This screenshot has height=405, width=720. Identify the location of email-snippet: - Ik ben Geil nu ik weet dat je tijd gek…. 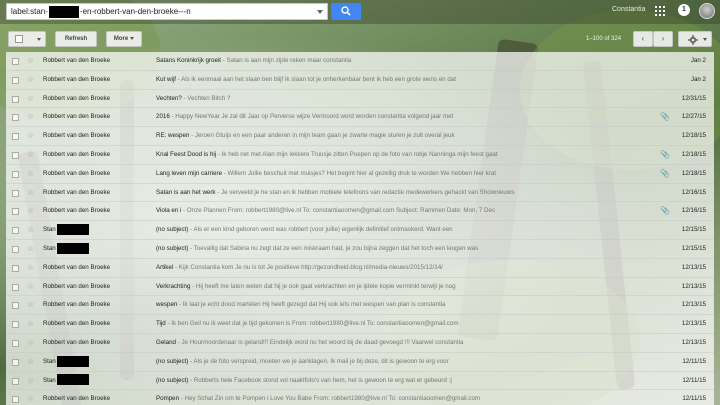
(312, 324).